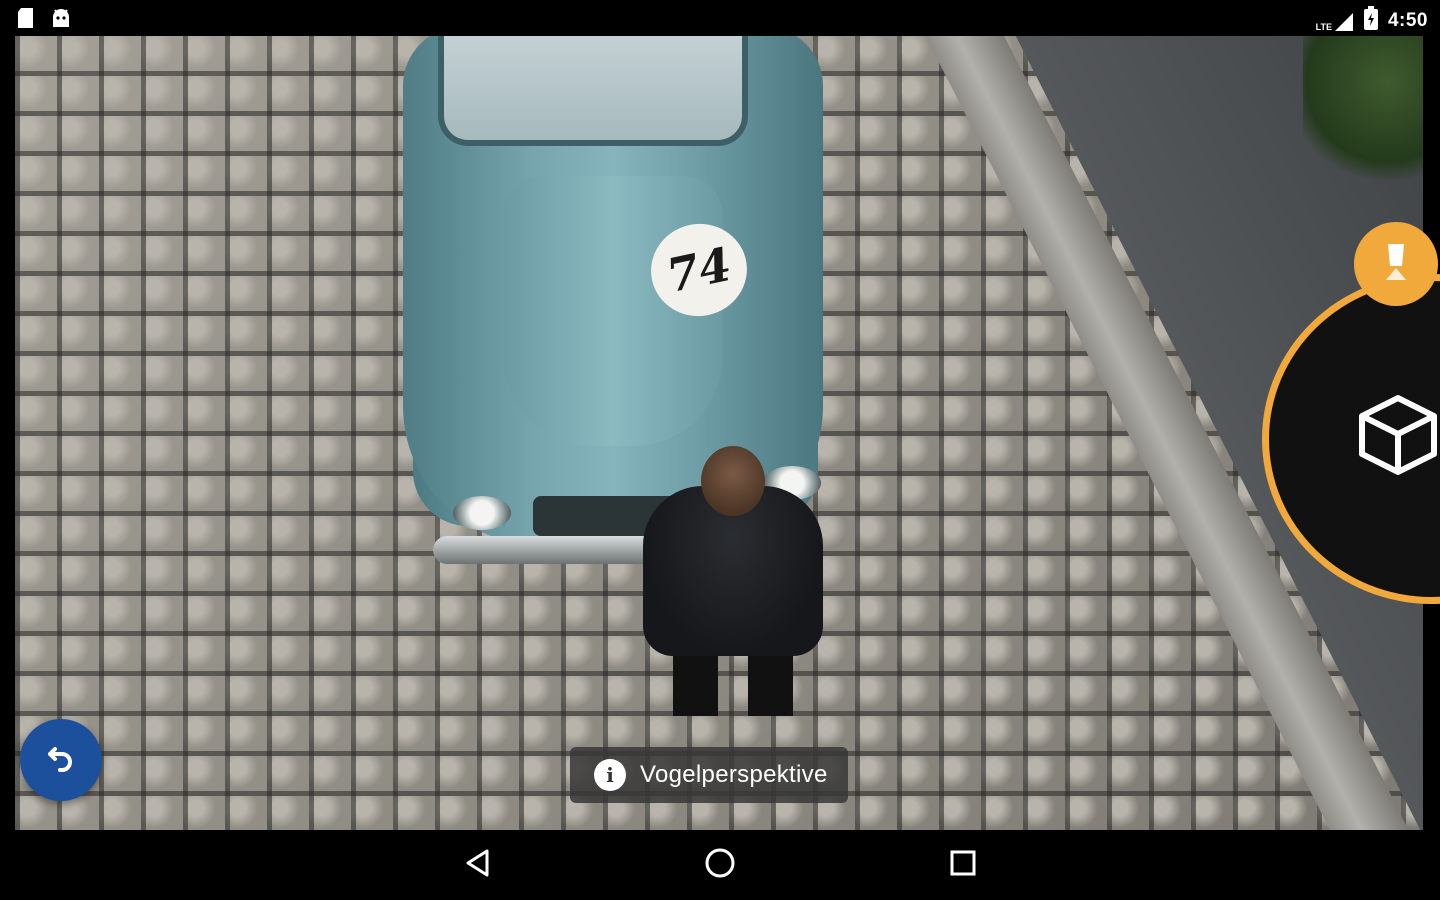  Describe the element at coordinates (610, 775) in the screenshot. I see `info-icon: i` at that location.